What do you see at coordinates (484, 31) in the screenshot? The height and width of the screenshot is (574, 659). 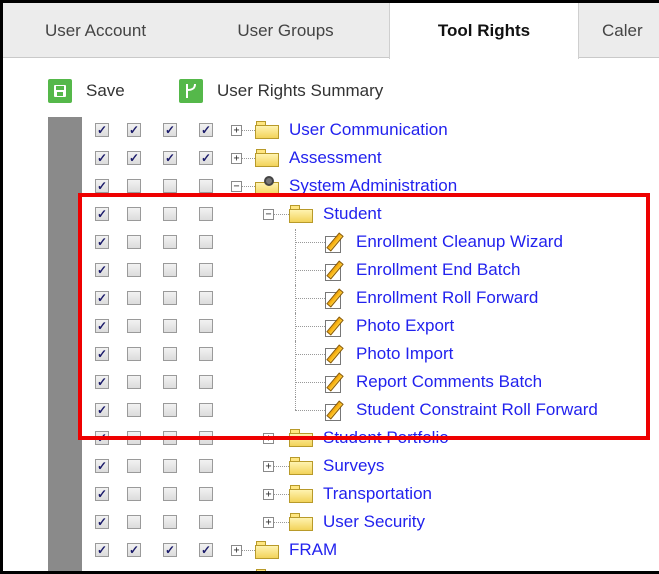 I see `tab-tool-rights: Tool Rights` at bounding box center [484, 31].